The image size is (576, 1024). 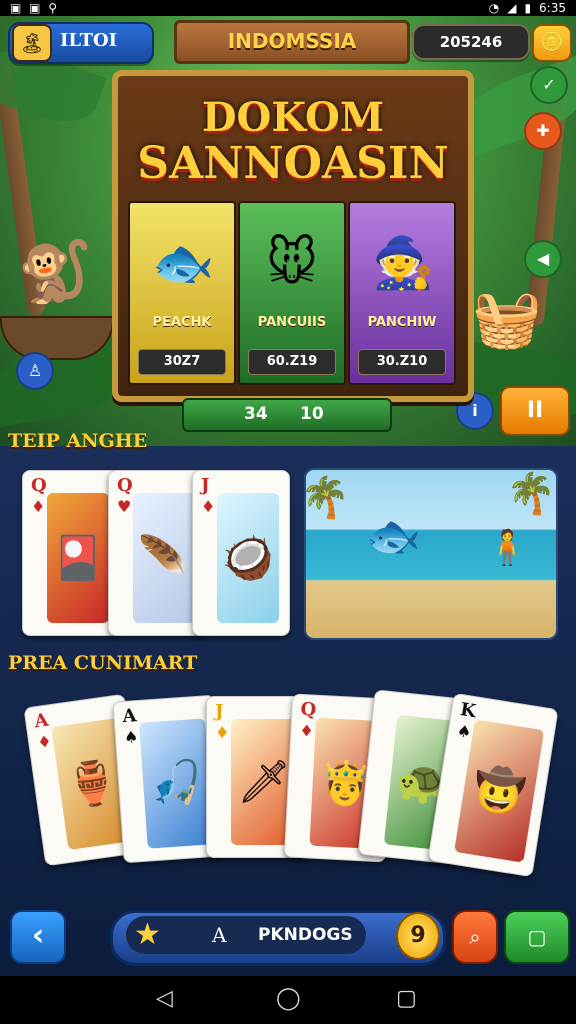 I want to click on coin-counter: 9, so click(x=418, y=936).